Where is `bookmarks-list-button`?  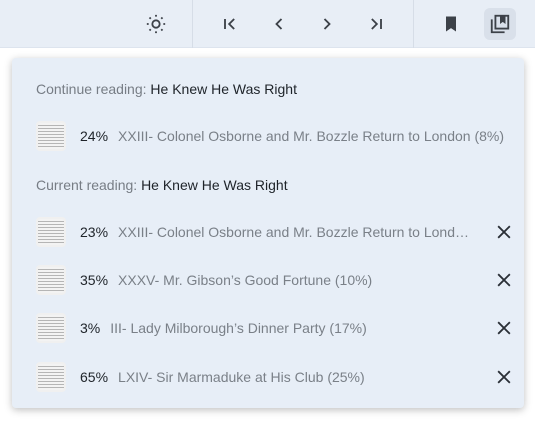 bookmarks-list-button is located at coordinates (500, 24).